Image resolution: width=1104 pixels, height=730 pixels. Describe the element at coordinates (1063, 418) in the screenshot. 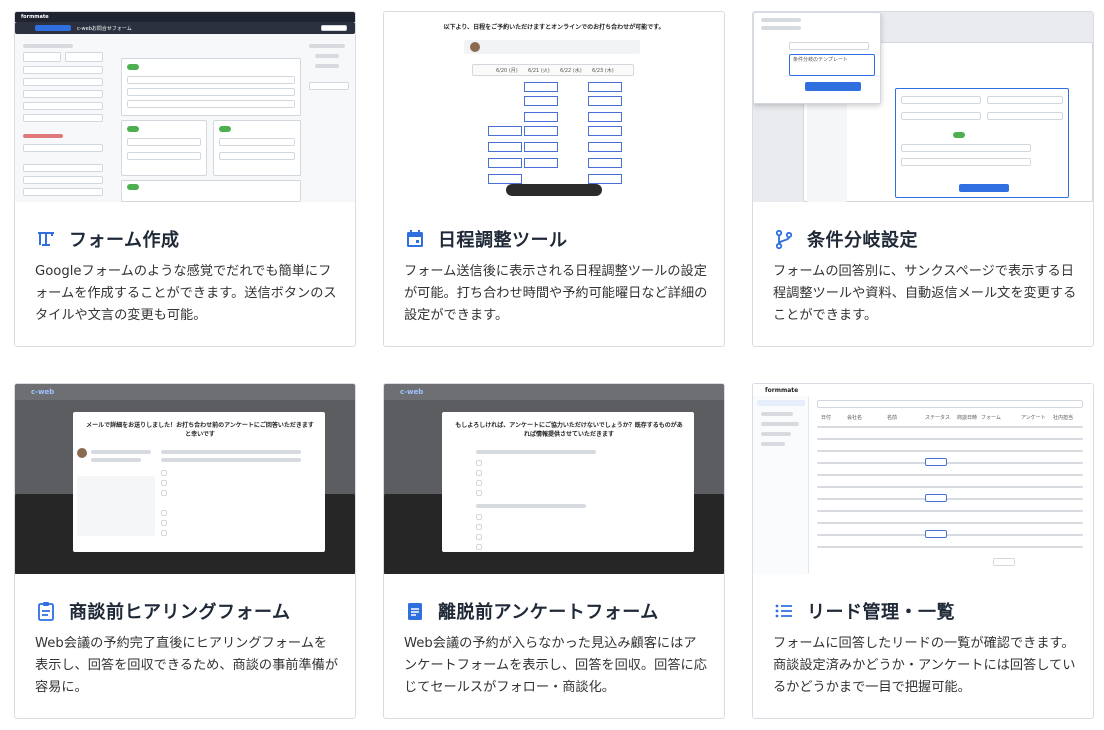

I see `column-header: 社内担当` at that location.